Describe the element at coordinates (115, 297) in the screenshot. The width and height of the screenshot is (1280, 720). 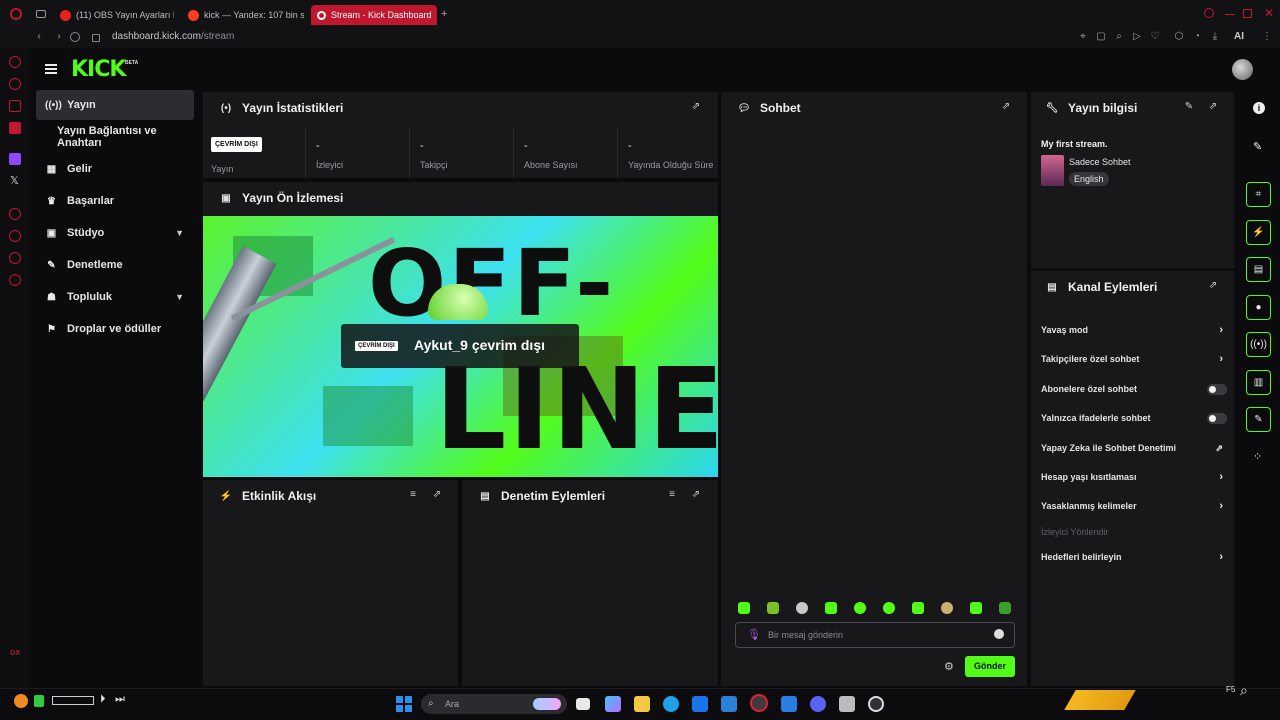
I see `nav-item-topluluk: ☗ Topluluk ▼` at that location.